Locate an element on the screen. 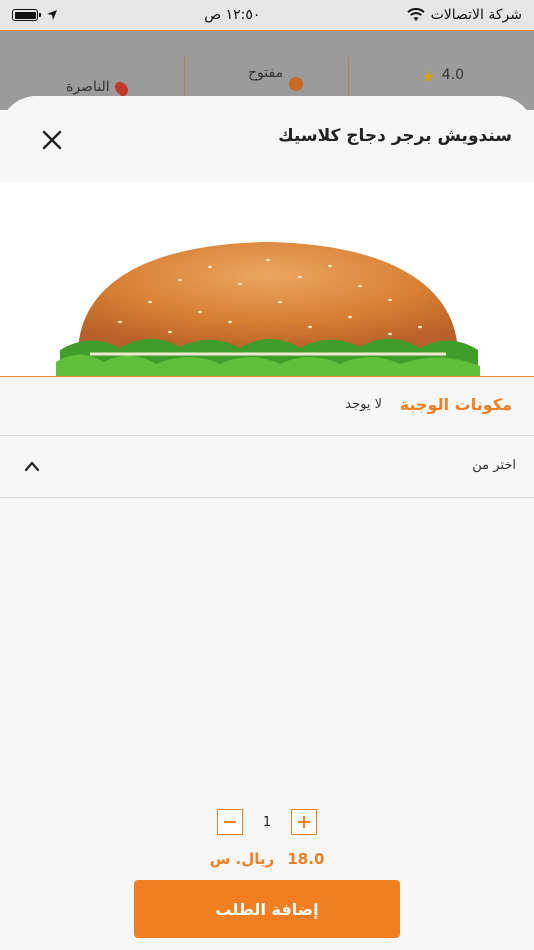 The height and width of the screenshot is (950, 534). rating-value: 4.0 is located at coordinates (452, 75).